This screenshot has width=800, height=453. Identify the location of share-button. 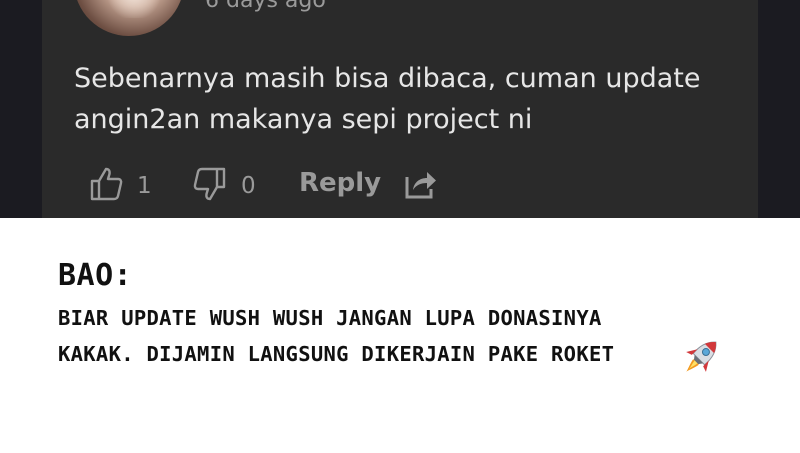
(421, 186).